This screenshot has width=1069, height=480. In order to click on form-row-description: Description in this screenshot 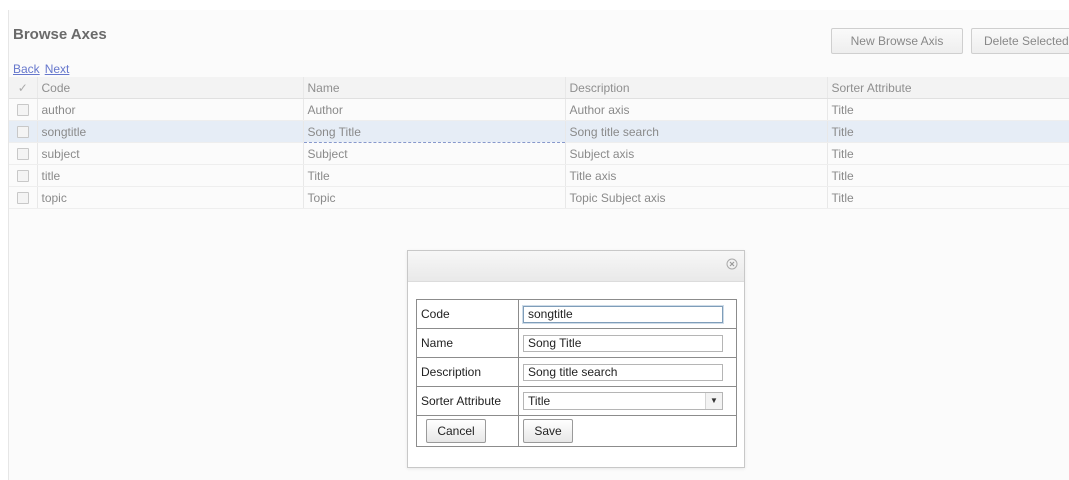, I will do `click(576, 372)`.